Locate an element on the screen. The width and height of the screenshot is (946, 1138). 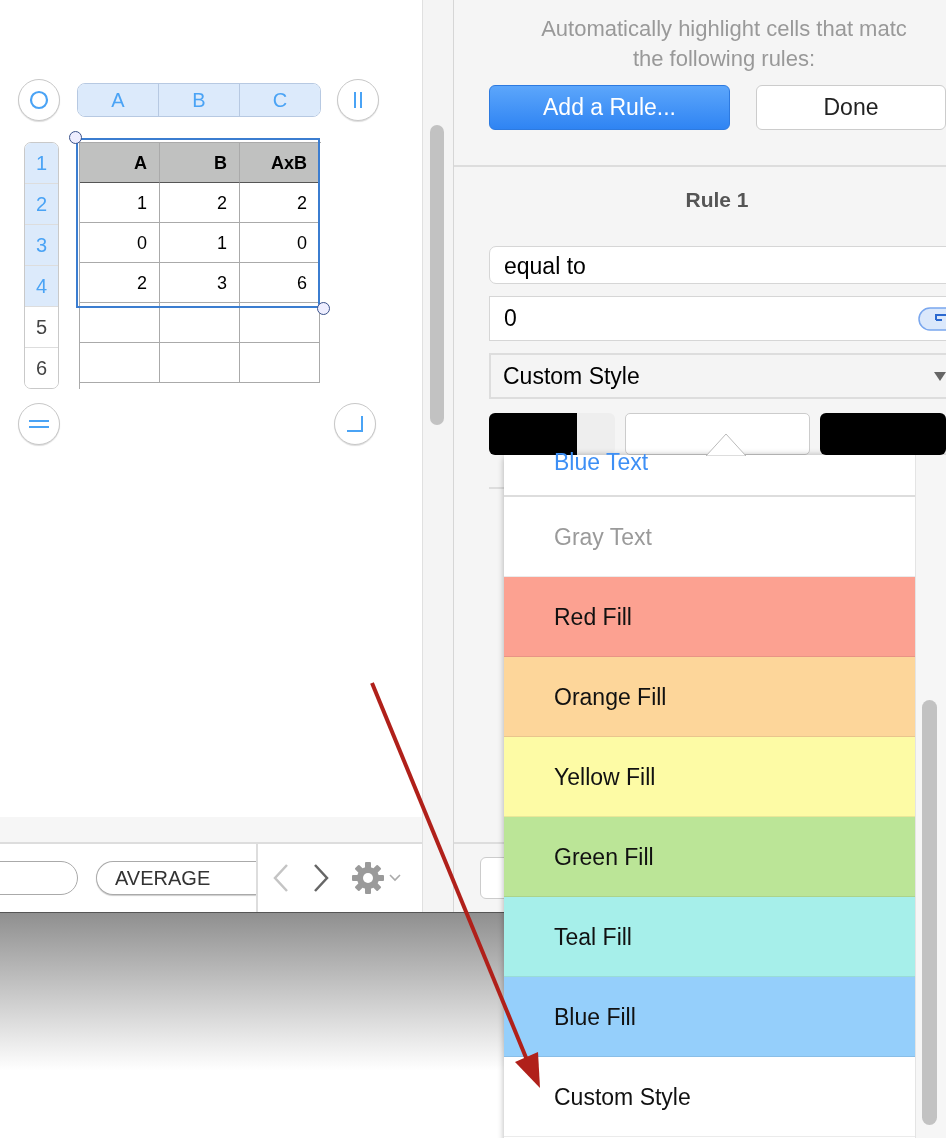
header-cell: A is located at coordinates (120, 163).